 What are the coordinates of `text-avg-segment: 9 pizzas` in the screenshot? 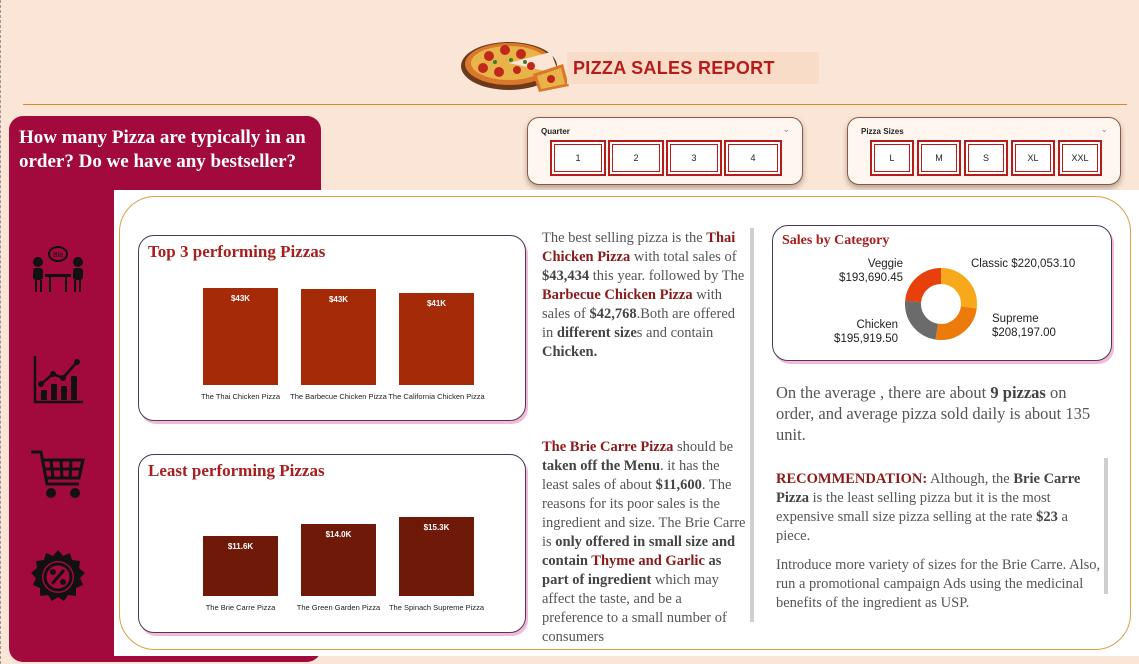 It's located at (1018, 392).